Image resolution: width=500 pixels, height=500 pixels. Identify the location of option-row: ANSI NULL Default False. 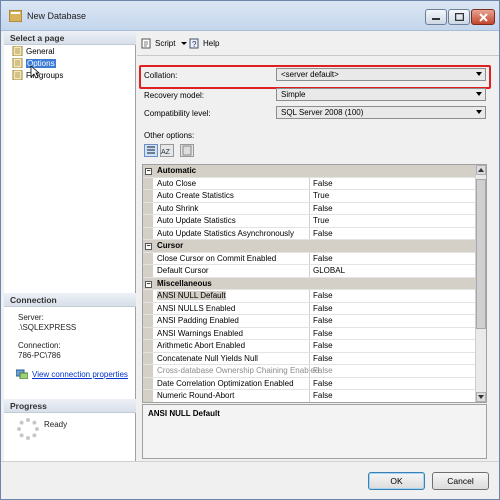
(314, 296).